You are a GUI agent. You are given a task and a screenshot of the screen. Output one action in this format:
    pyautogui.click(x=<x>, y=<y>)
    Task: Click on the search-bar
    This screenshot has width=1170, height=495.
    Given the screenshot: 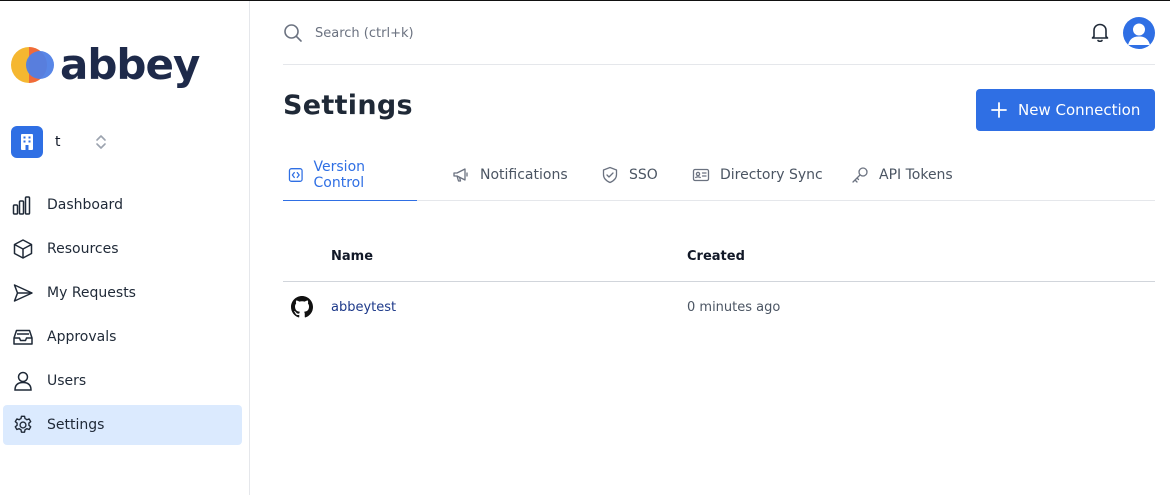 What is the action you would take?
    pyautogui.click(x=483, y=33)
    